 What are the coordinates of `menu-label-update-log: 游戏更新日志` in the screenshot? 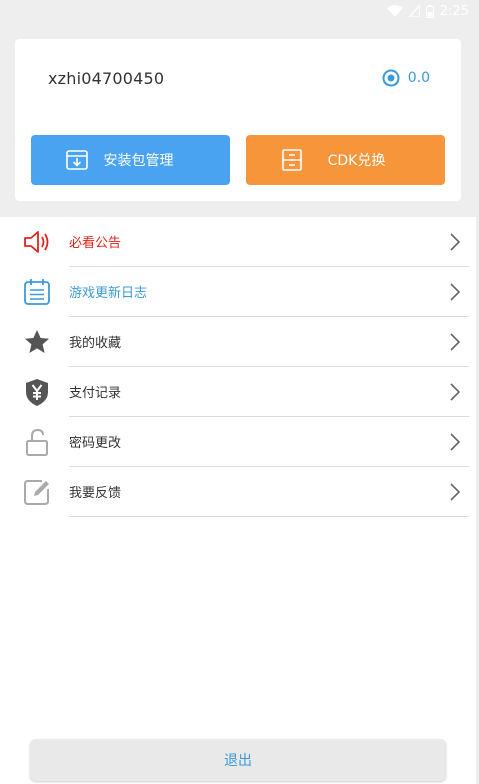 It's located at (108, 293).